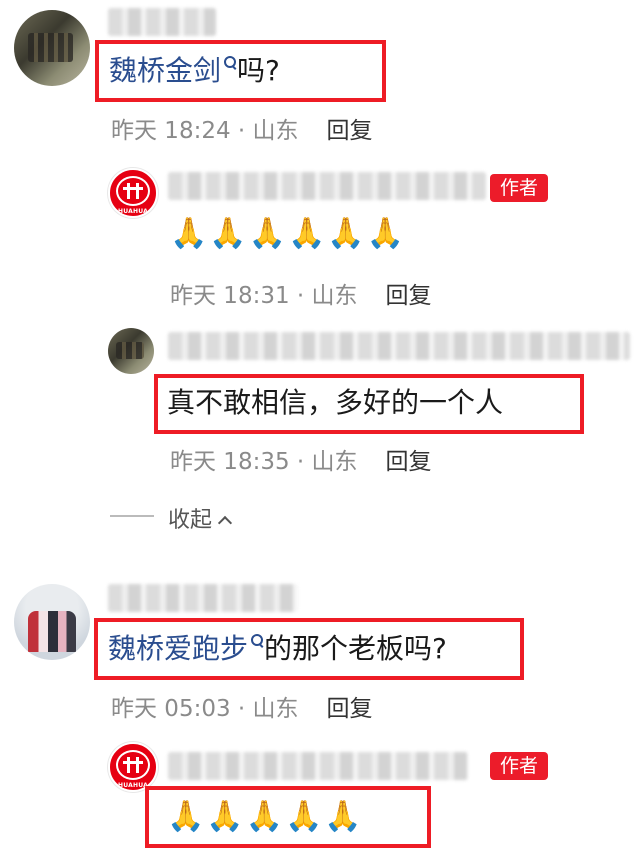 The height and width of the screenshot is (851, 640). I want to click on comment-text-rest: 吗?, so click(258, 70).